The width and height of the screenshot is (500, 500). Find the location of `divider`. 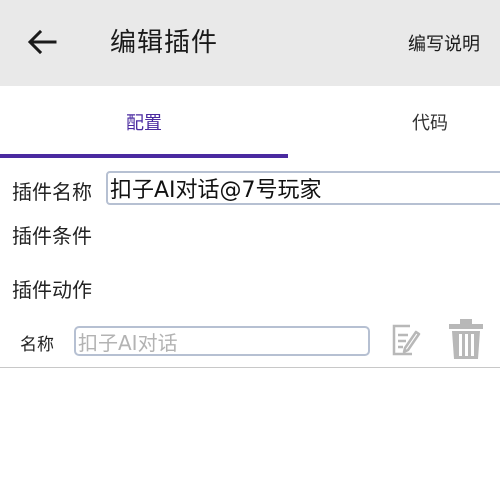

divider is located at coordinates (250, 367).